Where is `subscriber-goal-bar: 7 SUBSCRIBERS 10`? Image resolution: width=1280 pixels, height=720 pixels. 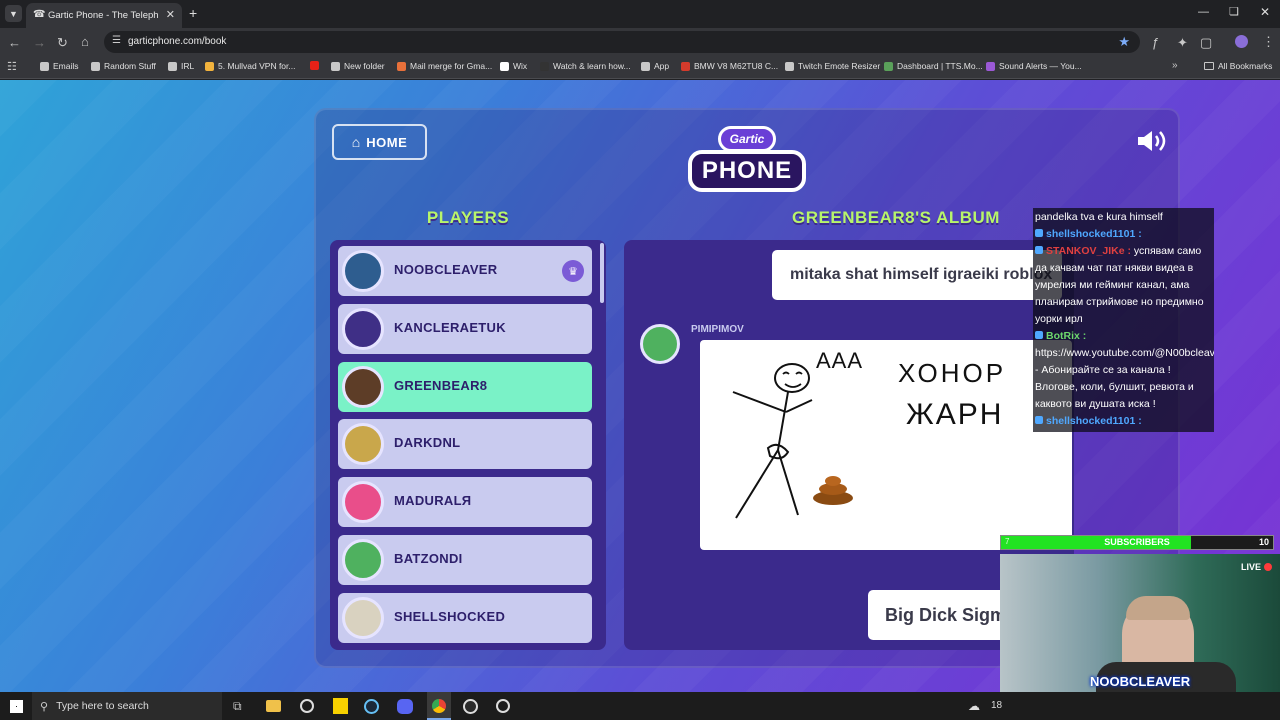 subscriber-goal-bar: 7 SUBSCRIBERS 10 is located at coordinates (1137, 542).